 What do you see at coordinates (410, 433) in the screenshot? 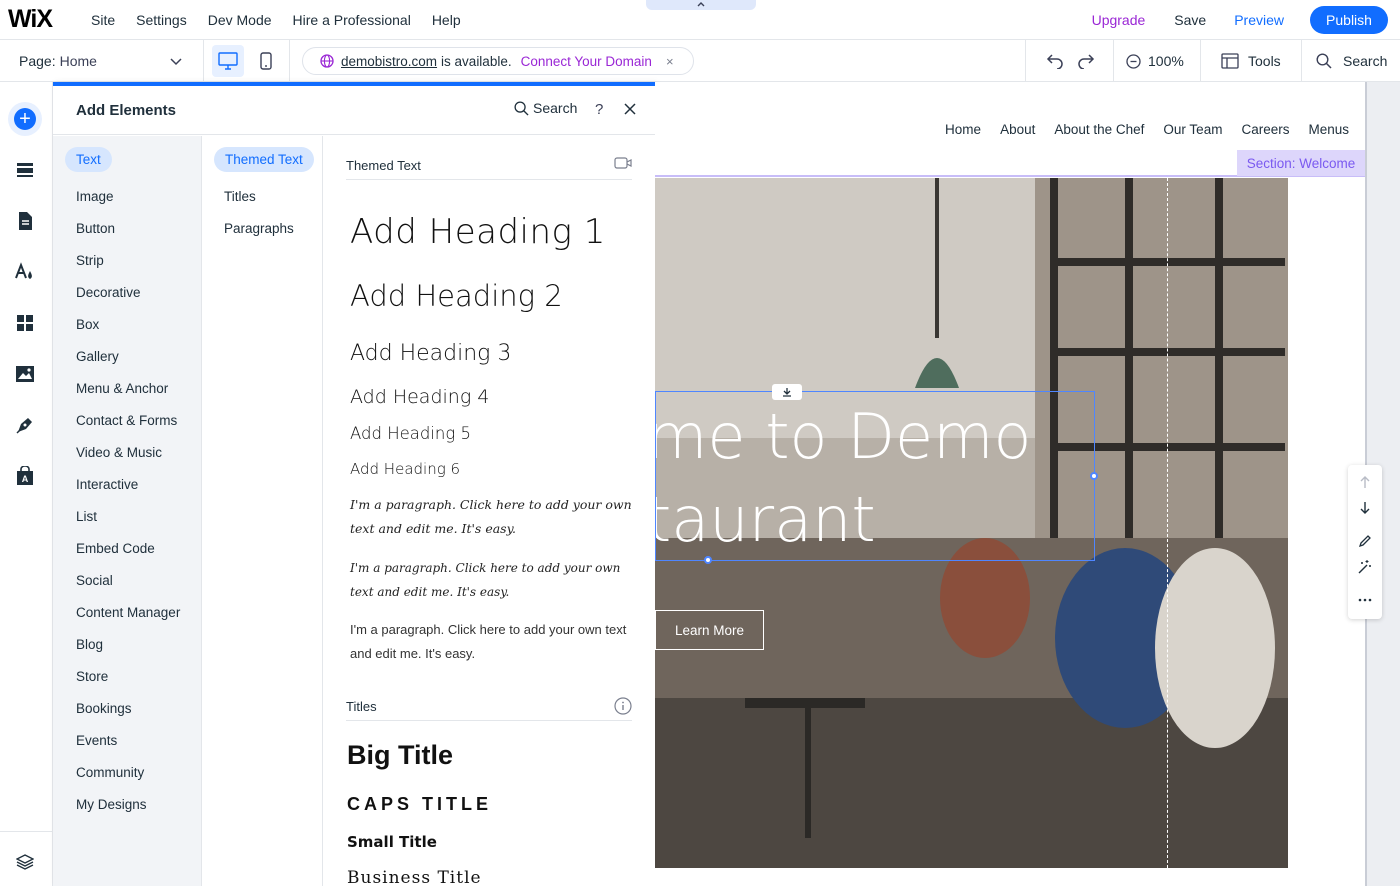
I see `heading-5-preset: Add Heading 5` at bounding box center [410, 433].